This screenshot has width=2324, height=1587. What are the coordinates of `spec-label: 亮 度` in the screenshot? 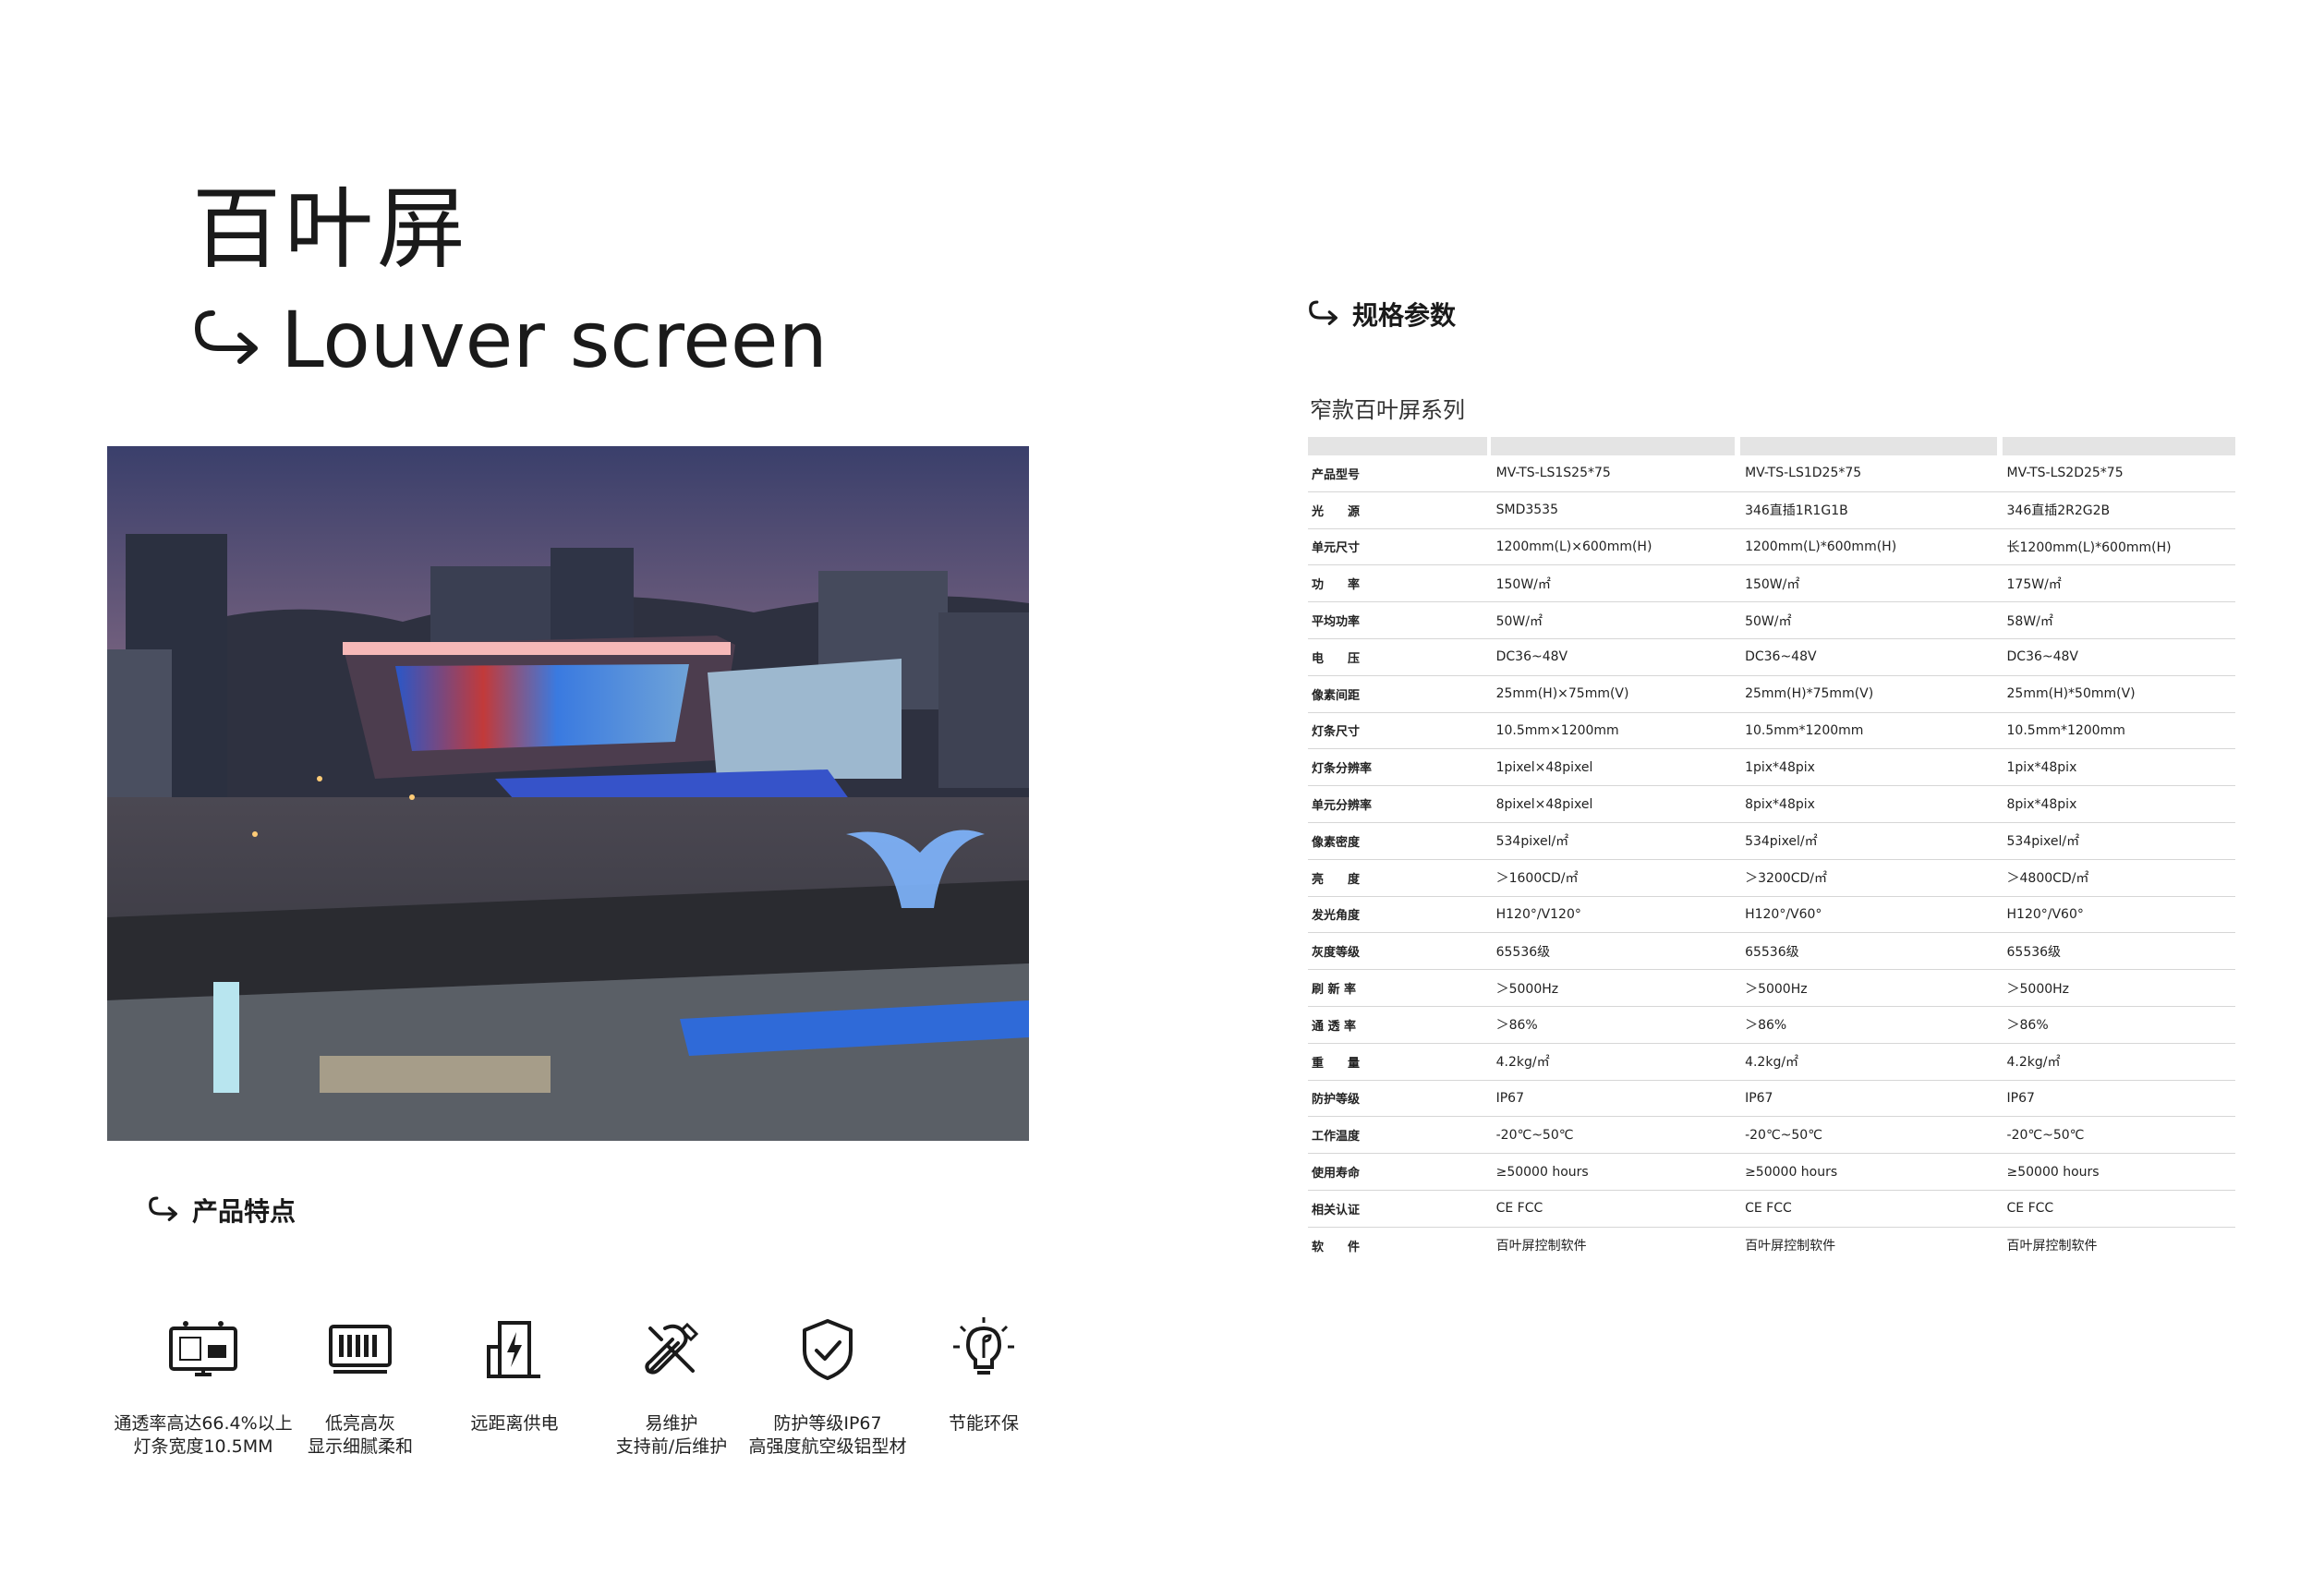 It's located at (1336, 879).